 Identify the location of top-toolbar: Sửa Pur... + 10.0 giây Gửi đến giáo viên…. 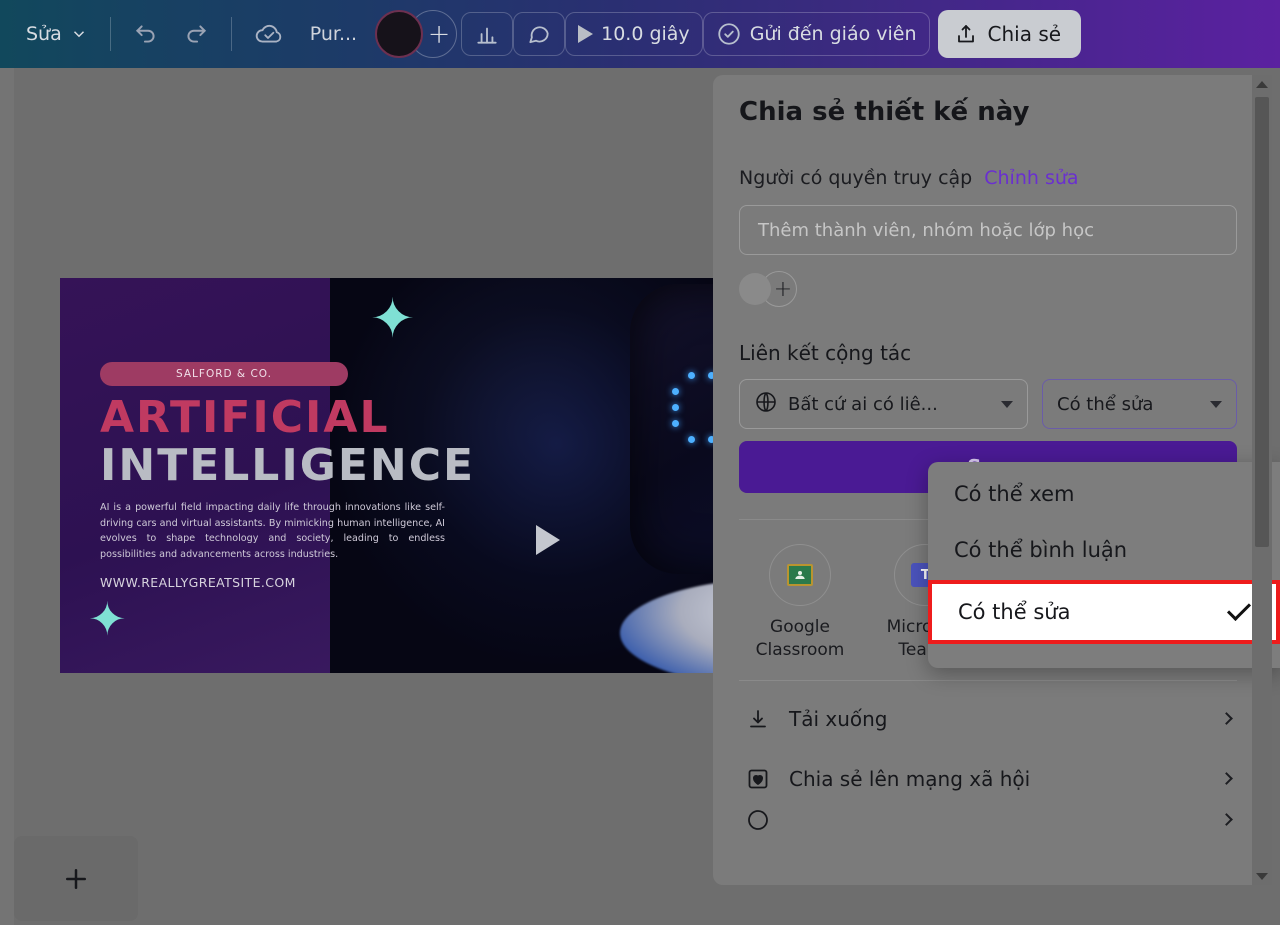
(640, 34).